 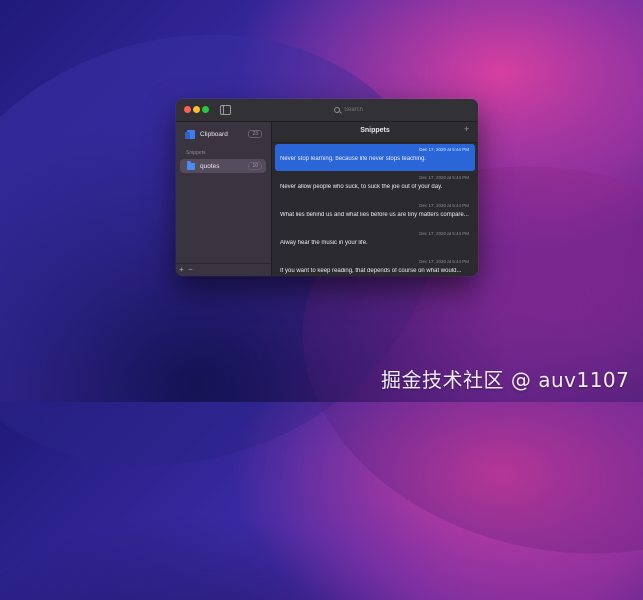 What do you see at coordinates (191, 165) in the screenshot?
I see `folder-icon` at bounding box center [191, 165].